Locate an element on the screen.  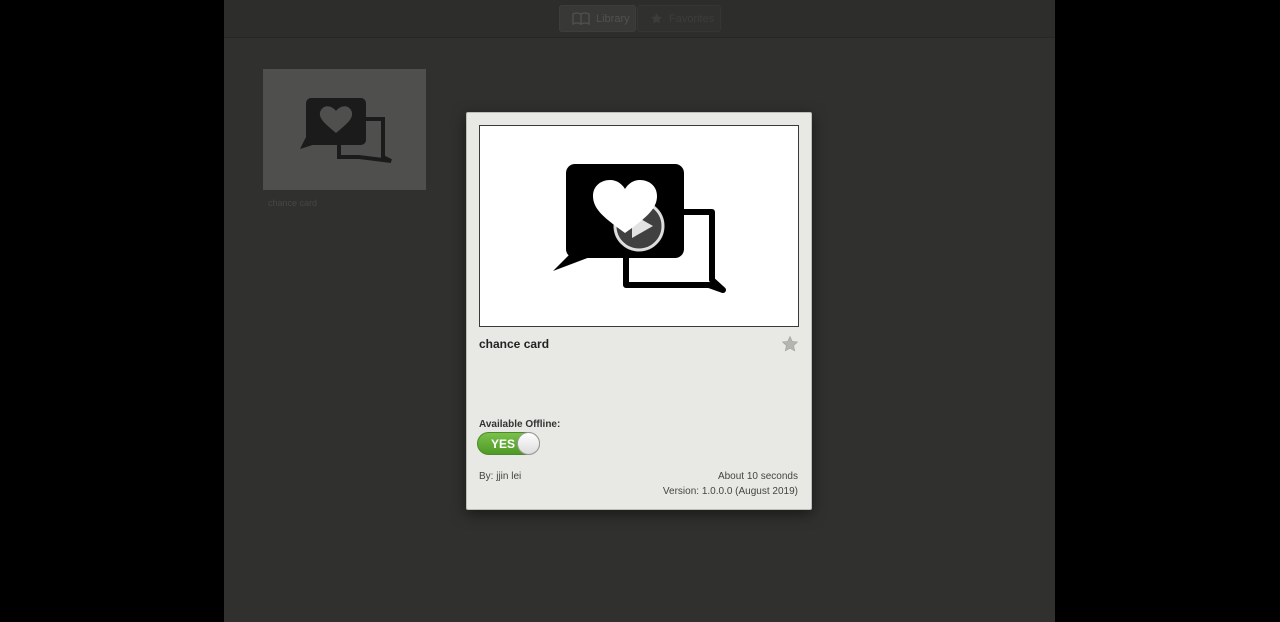
play-icon is located at coordinates (639, 226).